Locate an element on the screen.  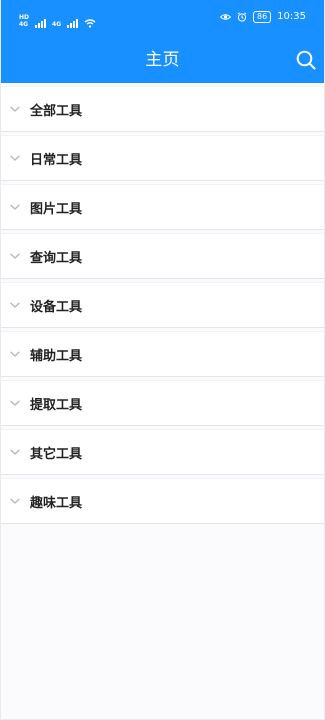
category-label: 图片工具 is located at coordinates (56, 209).